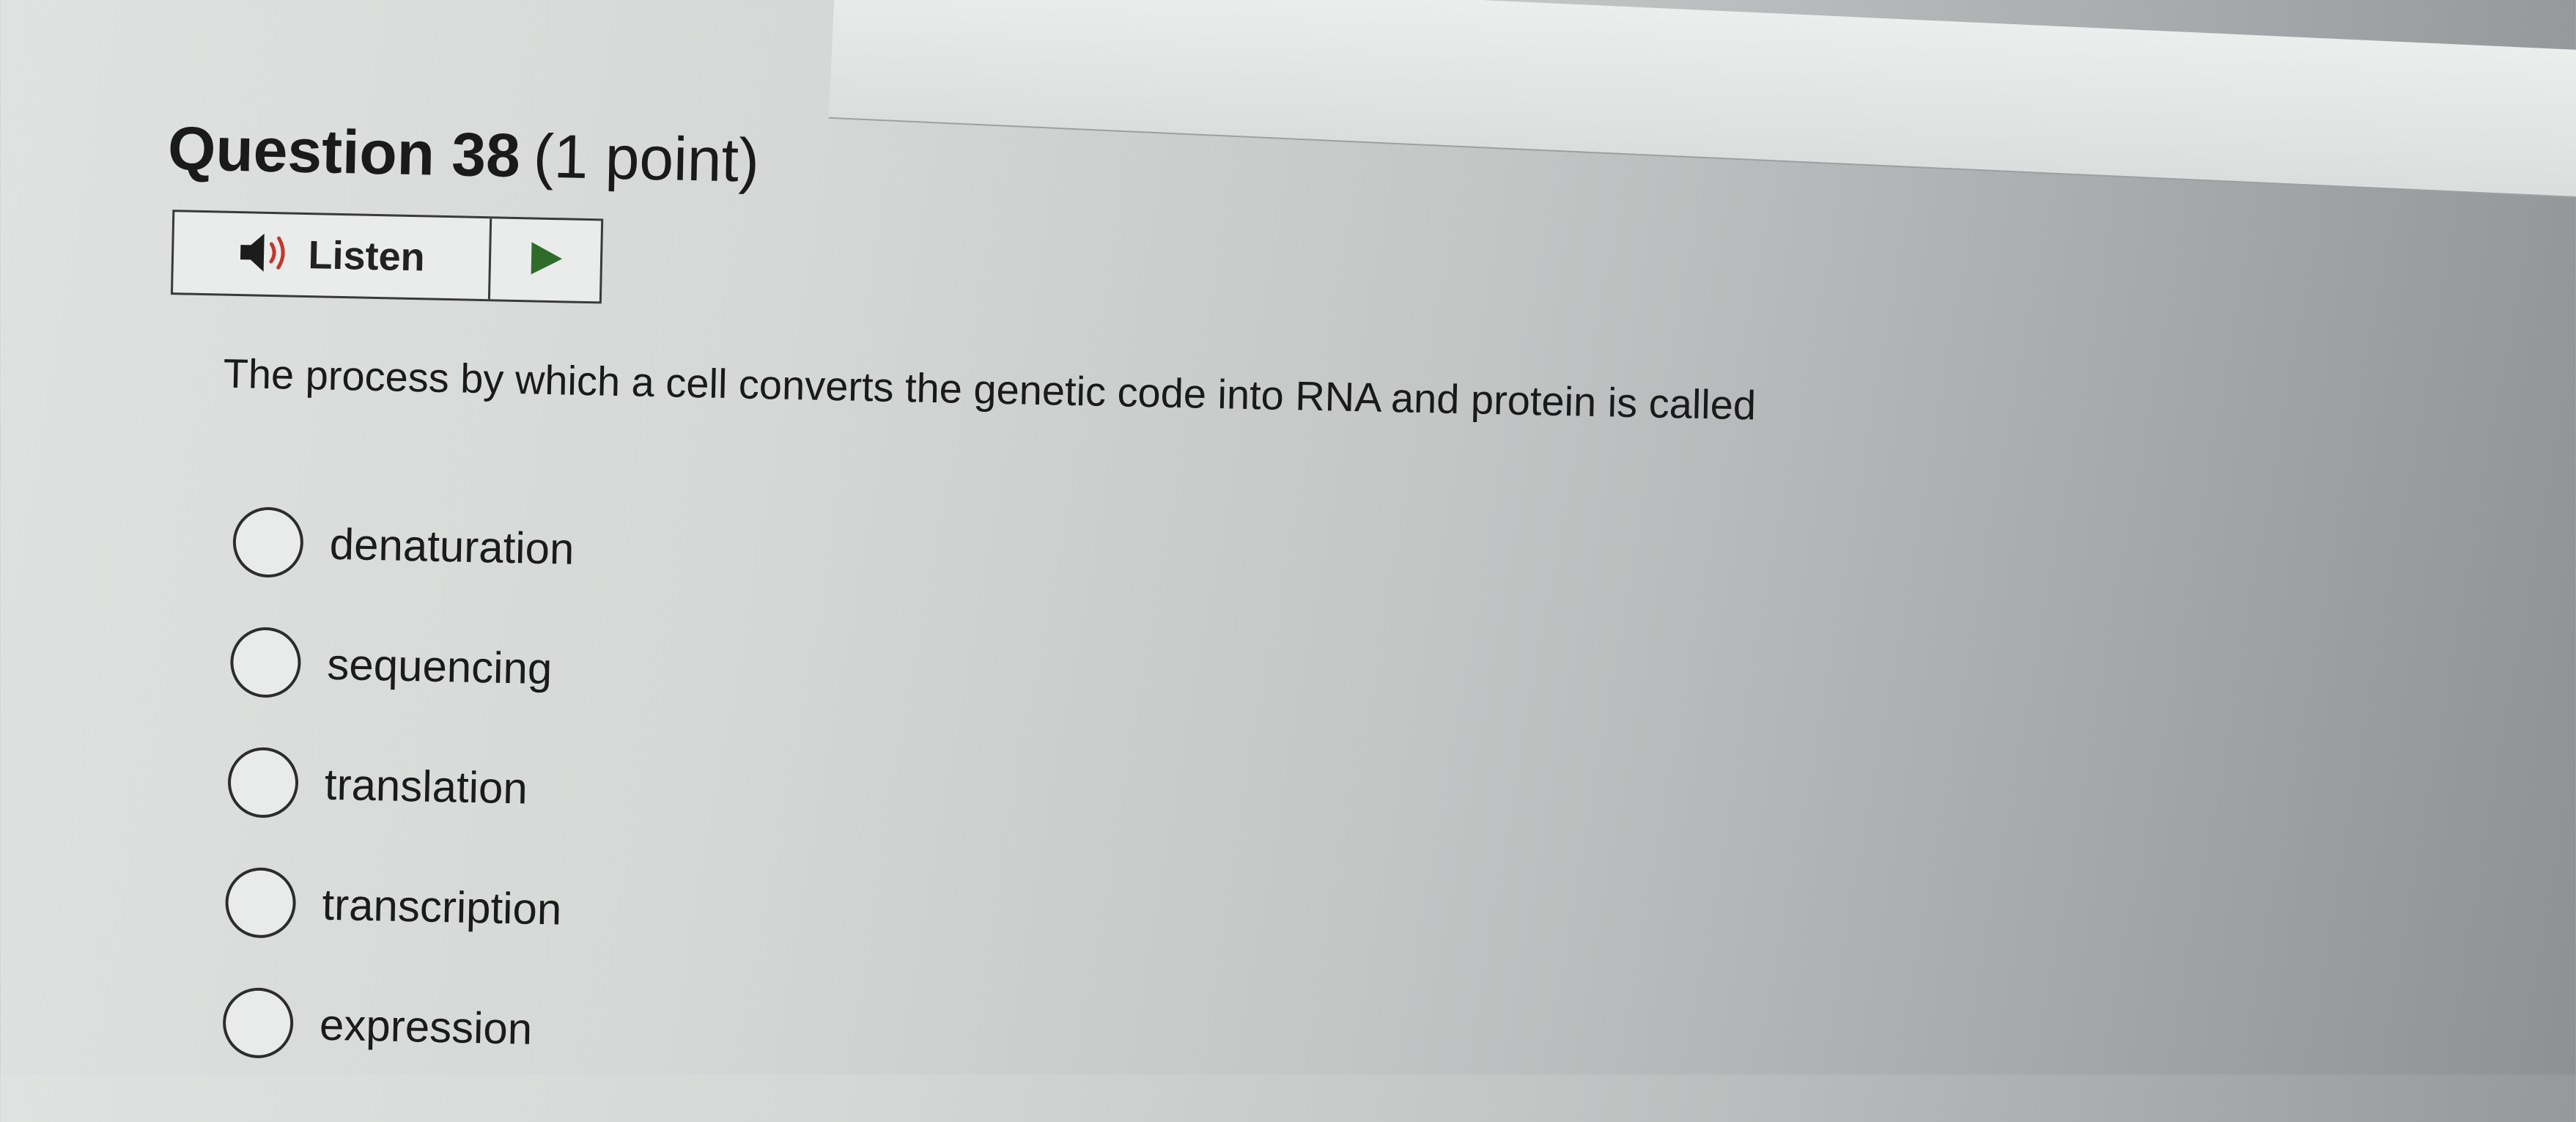 This screenshot has width=2576, height=1122. Describe the element at coordinates (265, 254) in the screenshot. I see `speaker-icon` at that location.